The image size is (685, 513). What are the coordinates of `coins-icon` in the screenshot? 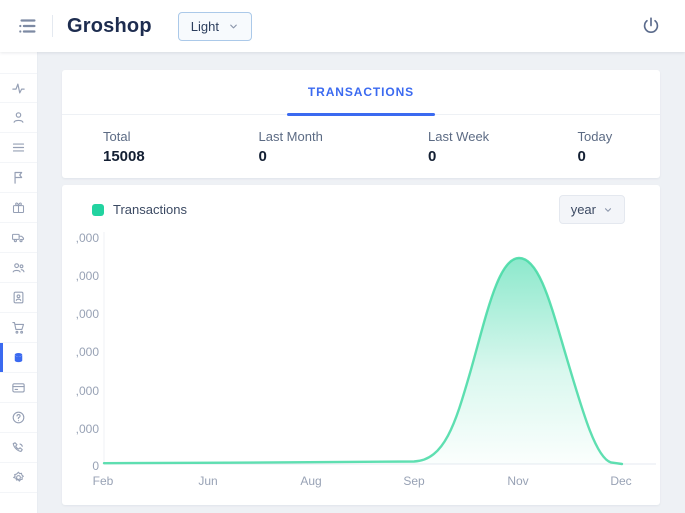 It's located at (18, 357).